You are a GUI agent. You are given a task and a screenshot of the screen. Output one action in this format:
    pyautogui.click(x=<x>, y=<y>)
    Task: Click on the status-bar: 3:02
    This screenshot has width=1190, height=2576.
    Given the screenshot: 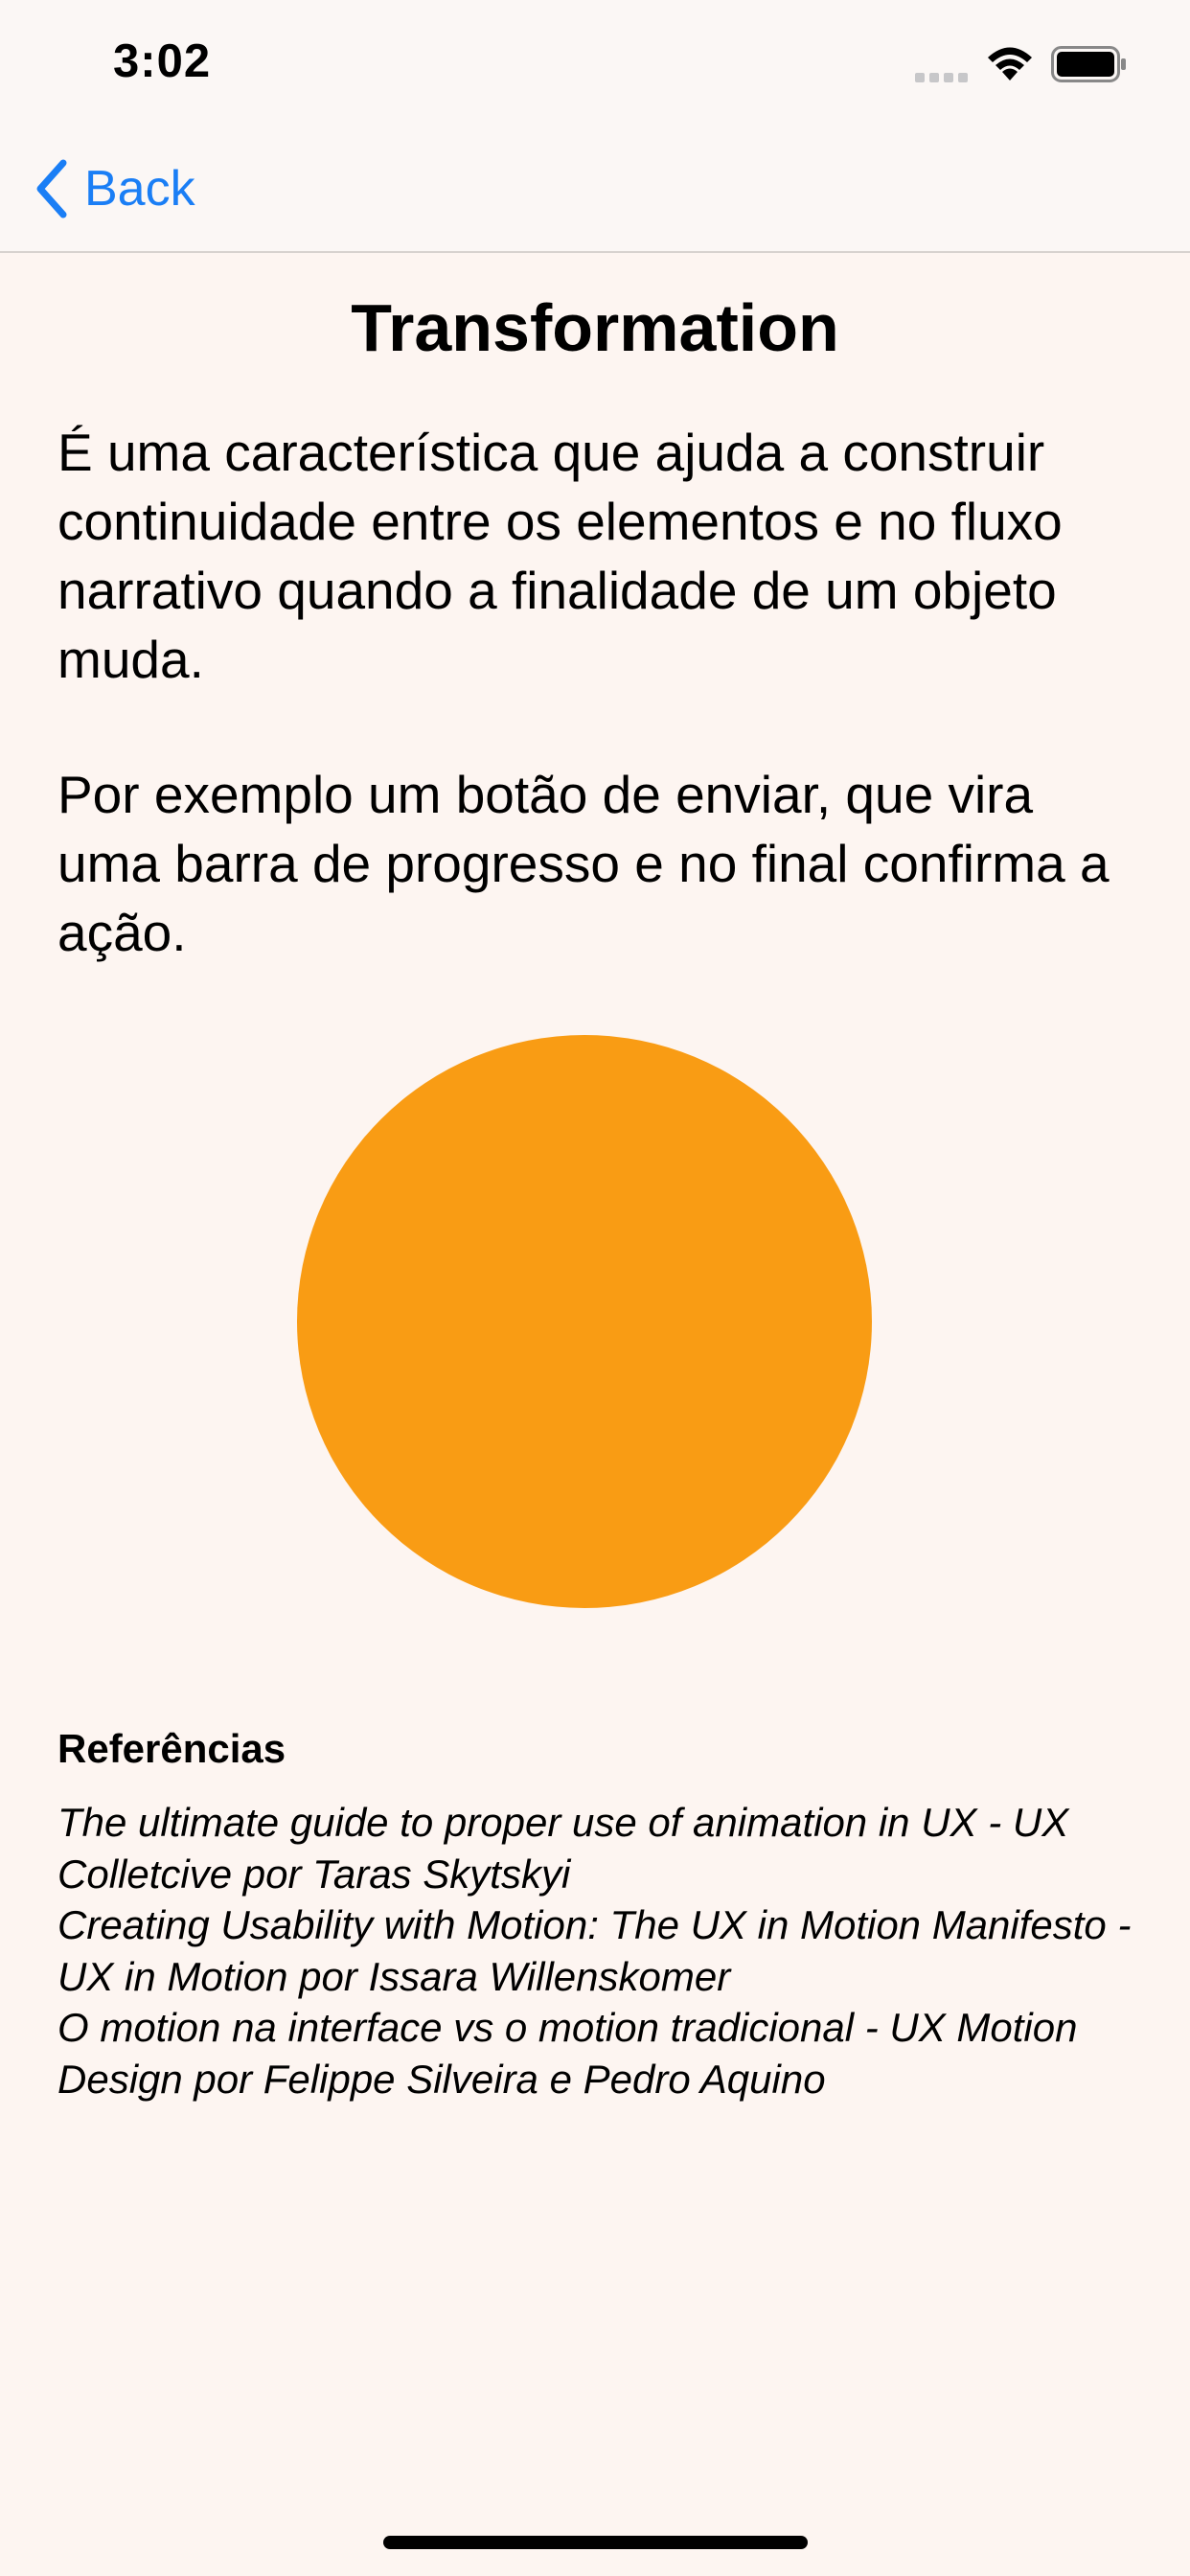 What is the action you would take?
    pyautogui.click(x=595, y=63)
    